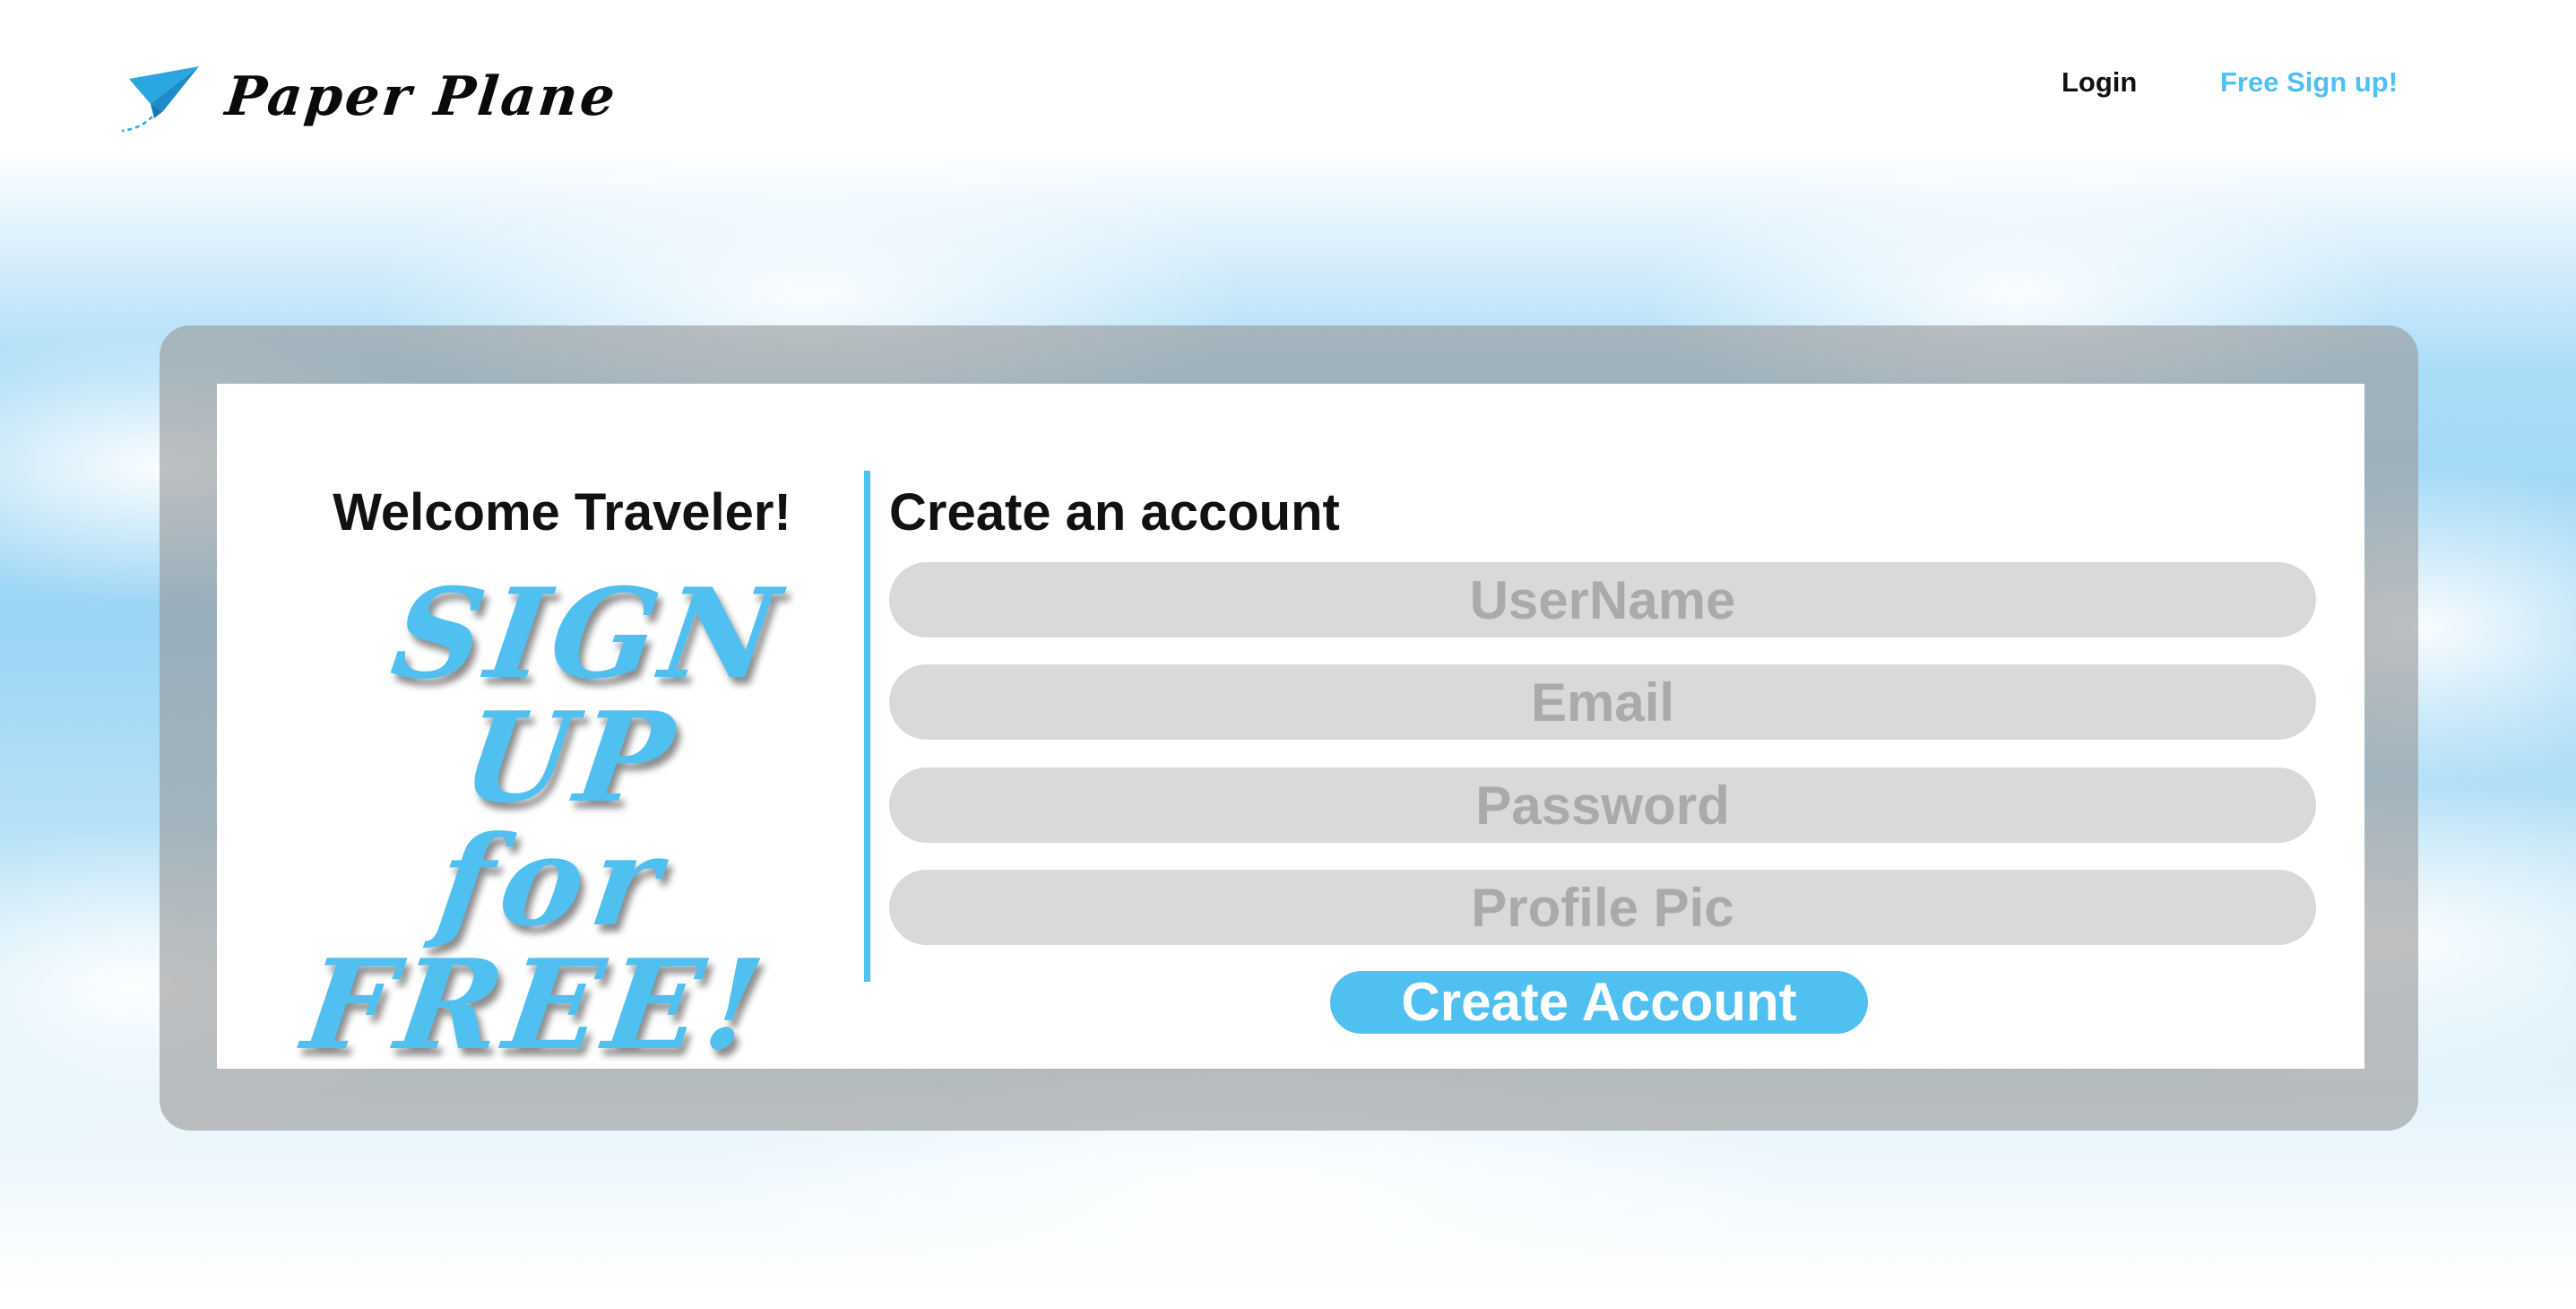 The image size is (2576, 1309). Describe the element at coordinates (160, 99) in the screenshot. I see `paper-plane-icon` at that location.